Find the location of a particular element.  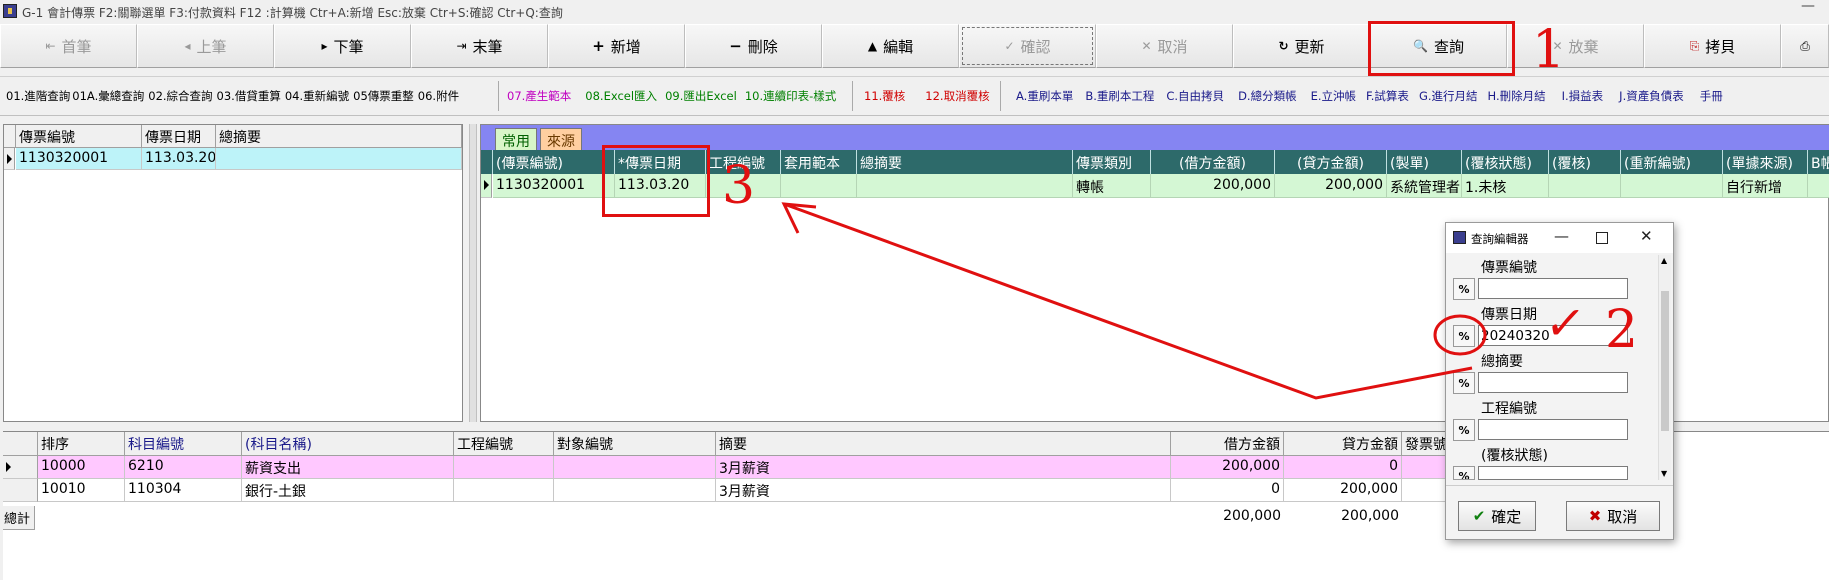

annotation-arrow-line is located at coordinates (1128, 301).